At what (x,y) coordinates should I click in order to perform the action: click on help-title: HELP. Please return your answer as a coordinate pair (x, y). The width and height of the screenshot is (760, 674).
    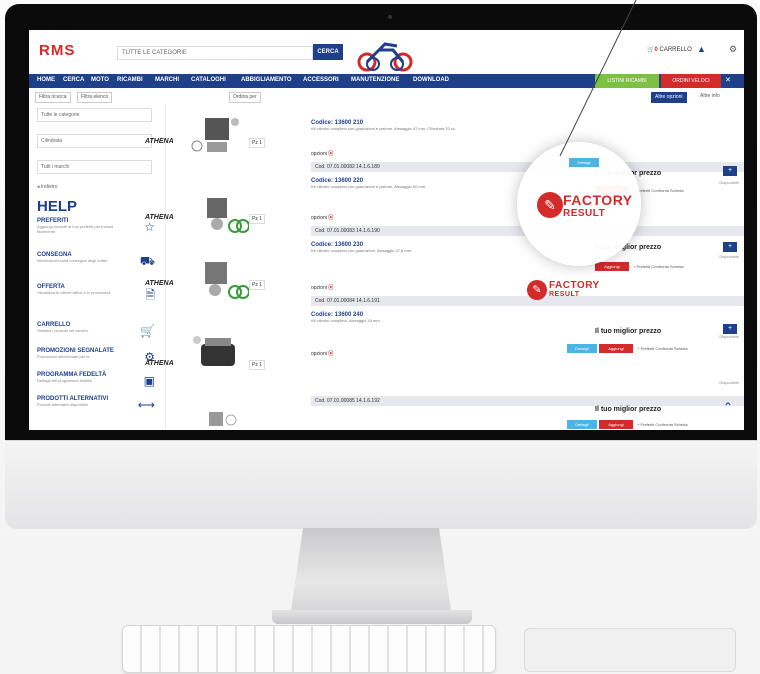
    Looking at the image, I should click on (57, 206).